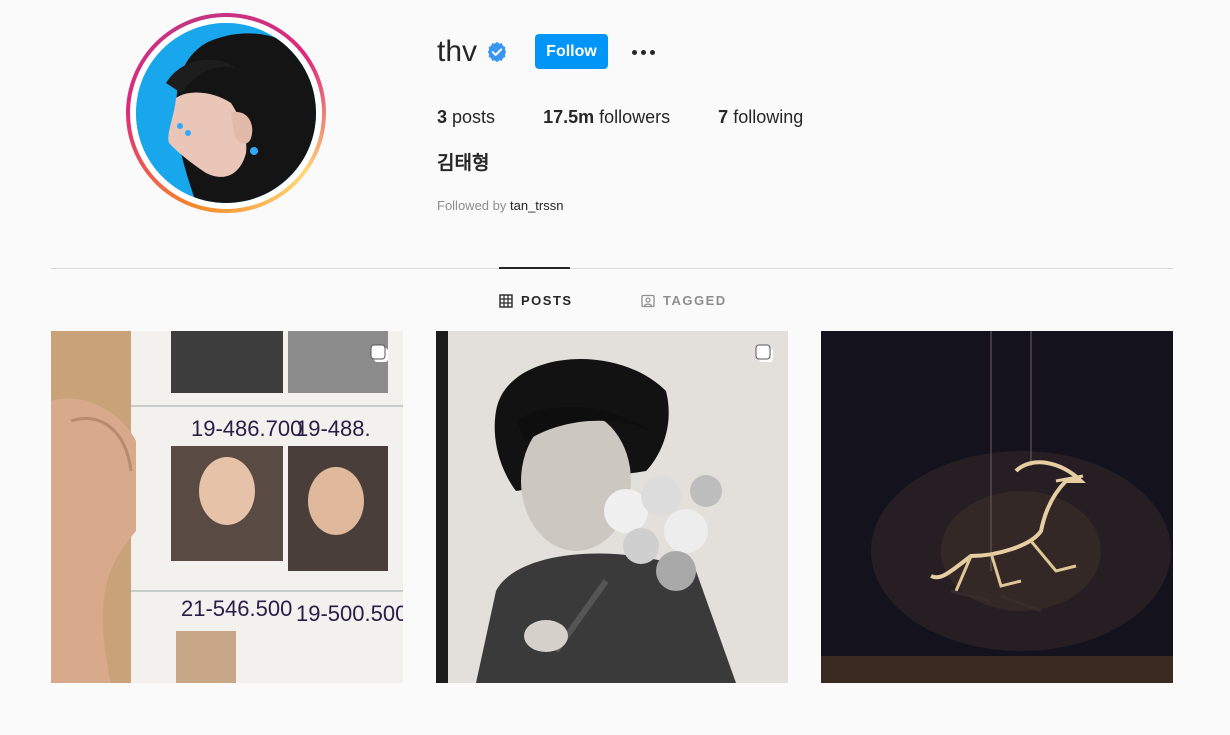 This screenshot has height=735, width=1230. I want to click on followed-by-user: tan_trssn, so click(536, 205).